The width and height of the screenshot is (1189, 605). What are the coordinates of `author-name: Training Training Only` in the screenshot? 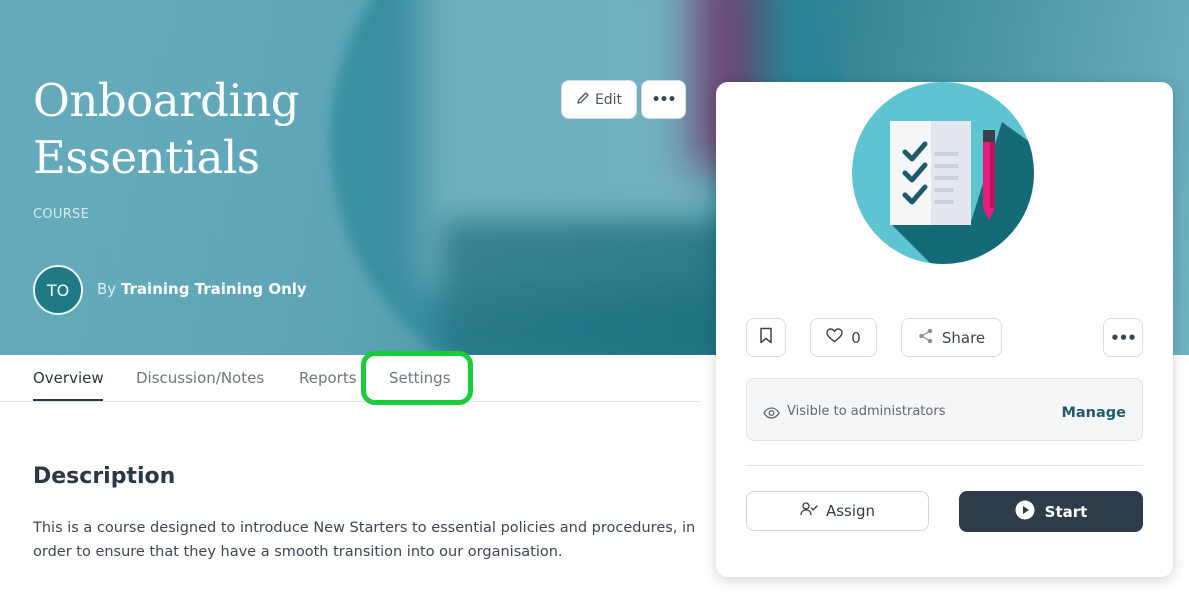 It's located at (214, 289).